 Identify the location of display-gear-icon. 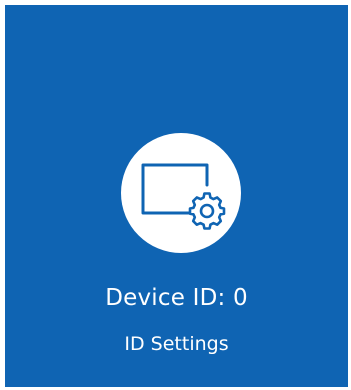
(183, 196).